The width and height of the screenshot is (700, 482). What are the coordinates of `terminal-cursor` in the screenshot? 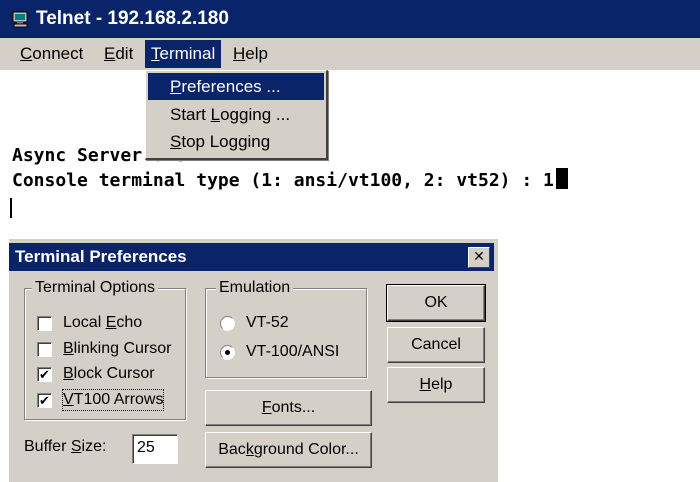 It's located at (561, 178).